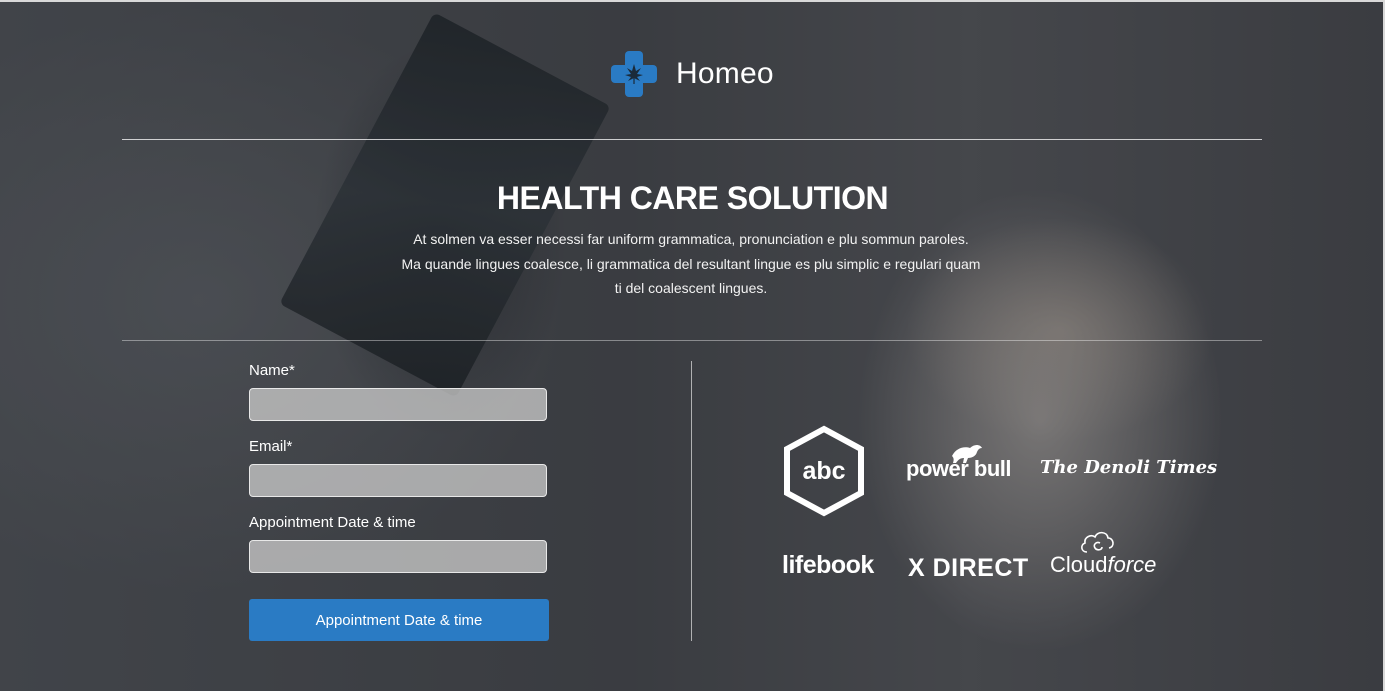 This screenshot has width=1385, height=691. I want to click on brand-name: Homeo, so click(725, 73).